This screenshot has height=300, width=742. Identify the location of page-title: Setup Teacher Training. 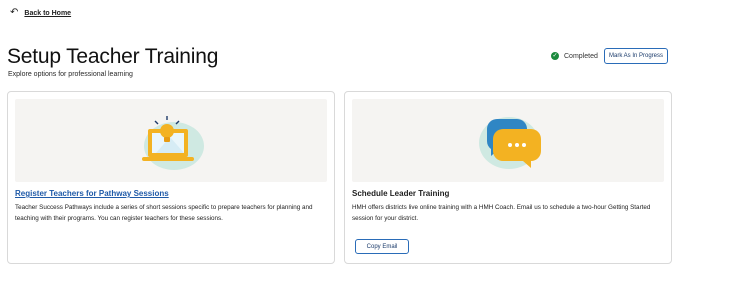
(113, 56).